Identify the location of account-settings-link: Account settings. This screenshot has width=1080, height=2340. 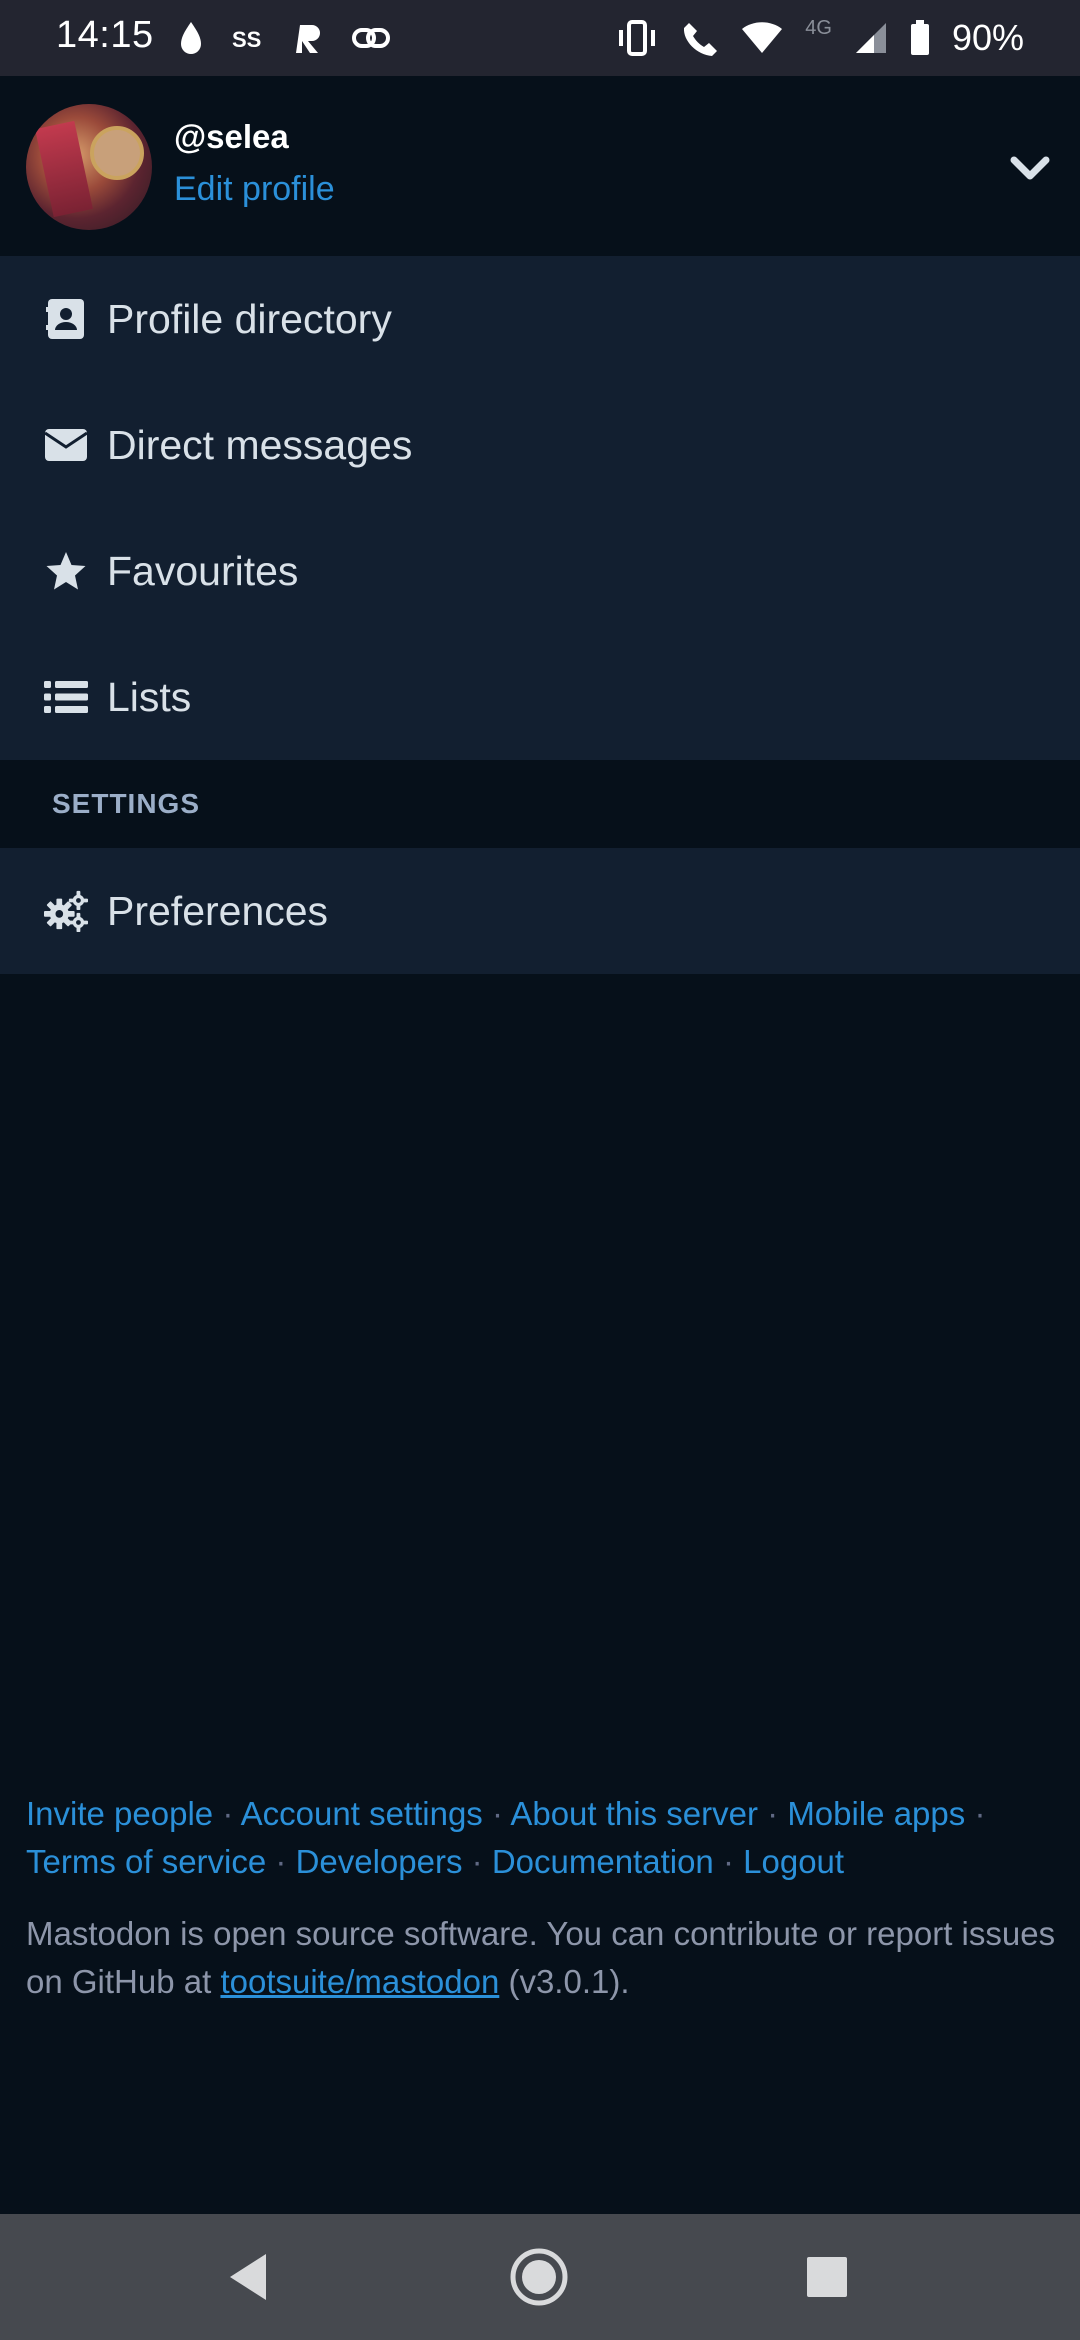
(362, 1813).